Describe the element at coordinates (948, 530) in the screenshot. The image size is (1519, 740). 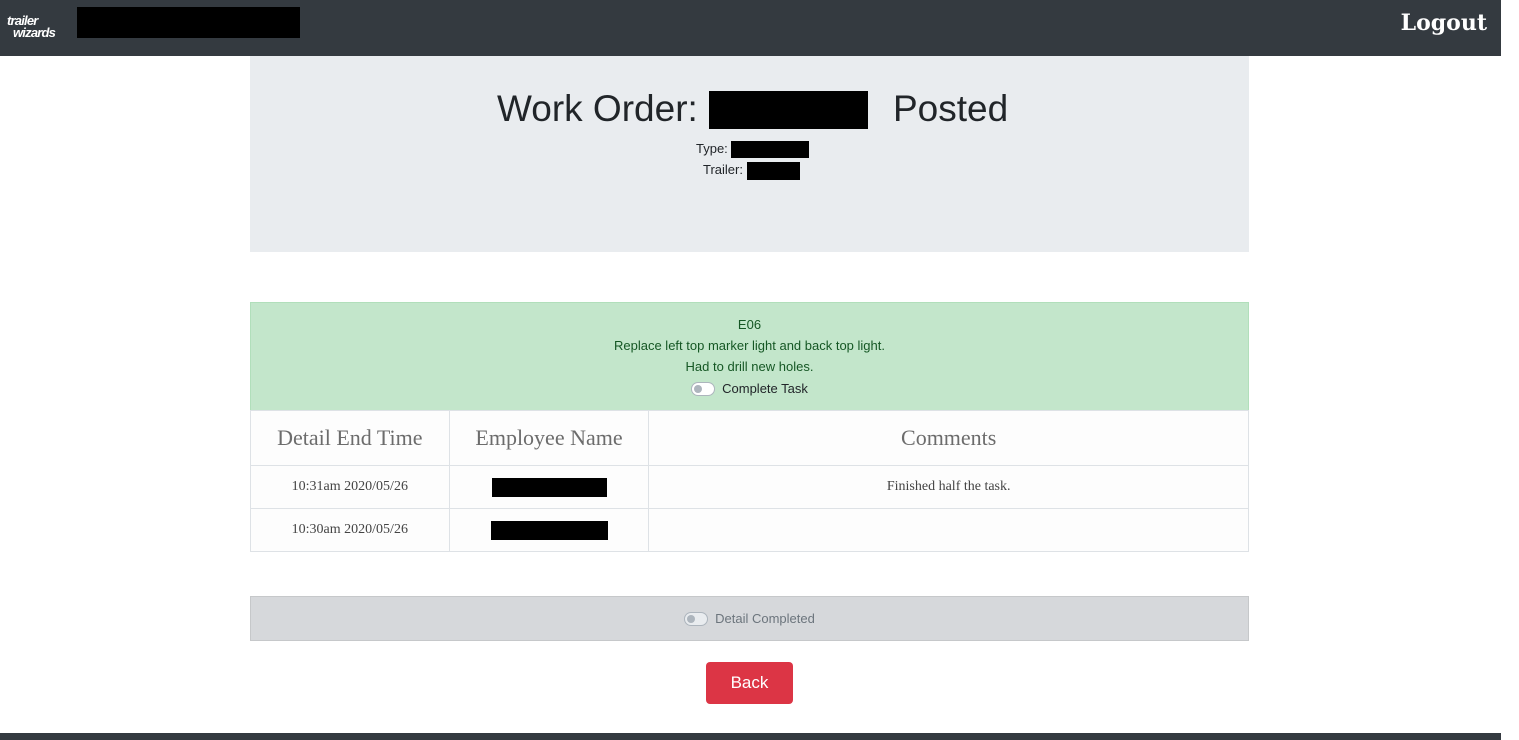
I see `cell-comments` at that location.